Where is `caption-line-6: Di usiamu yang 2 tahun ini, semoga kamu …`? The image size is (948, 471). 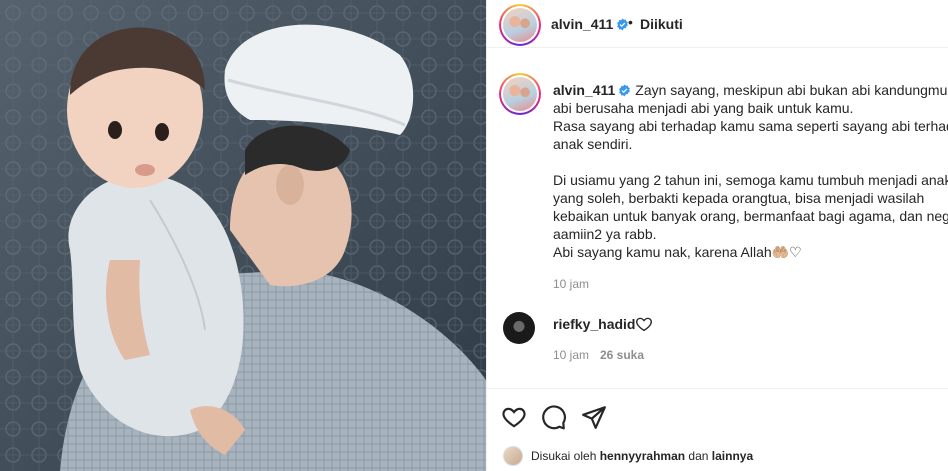
caption-line-6: Di usiamu yang 2 tahun ini, semoga kamu … is located at coordinates (750, 180).